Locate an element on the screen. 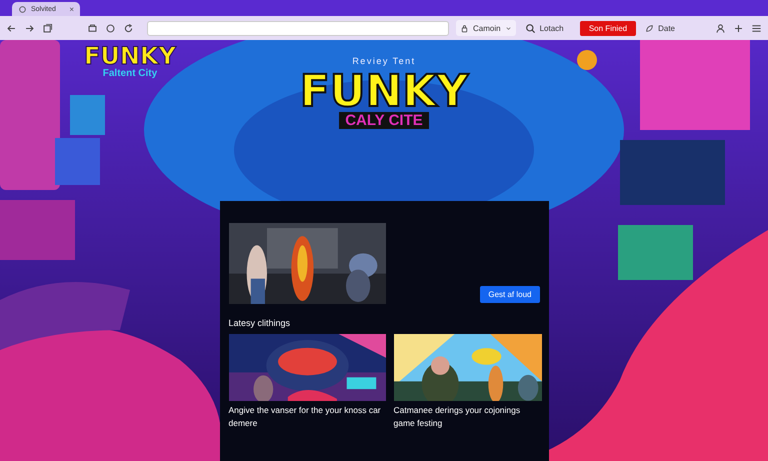 The height and width of the screenshot is (461, 768). search-button: Lotach is located at coordinates (544, 28).